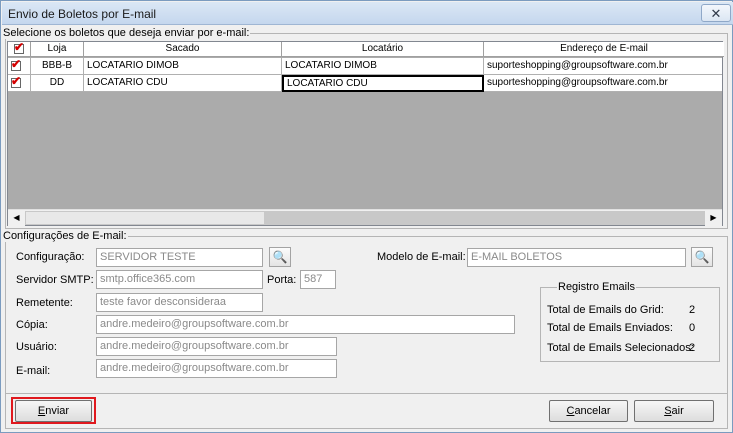 The width and height of the screenshot is (733, 433). Describe the element at coordinates (305, 324) in the screenshot. I see `copia-field: andre.medeiro@groupsoftware.com.br` at that location.